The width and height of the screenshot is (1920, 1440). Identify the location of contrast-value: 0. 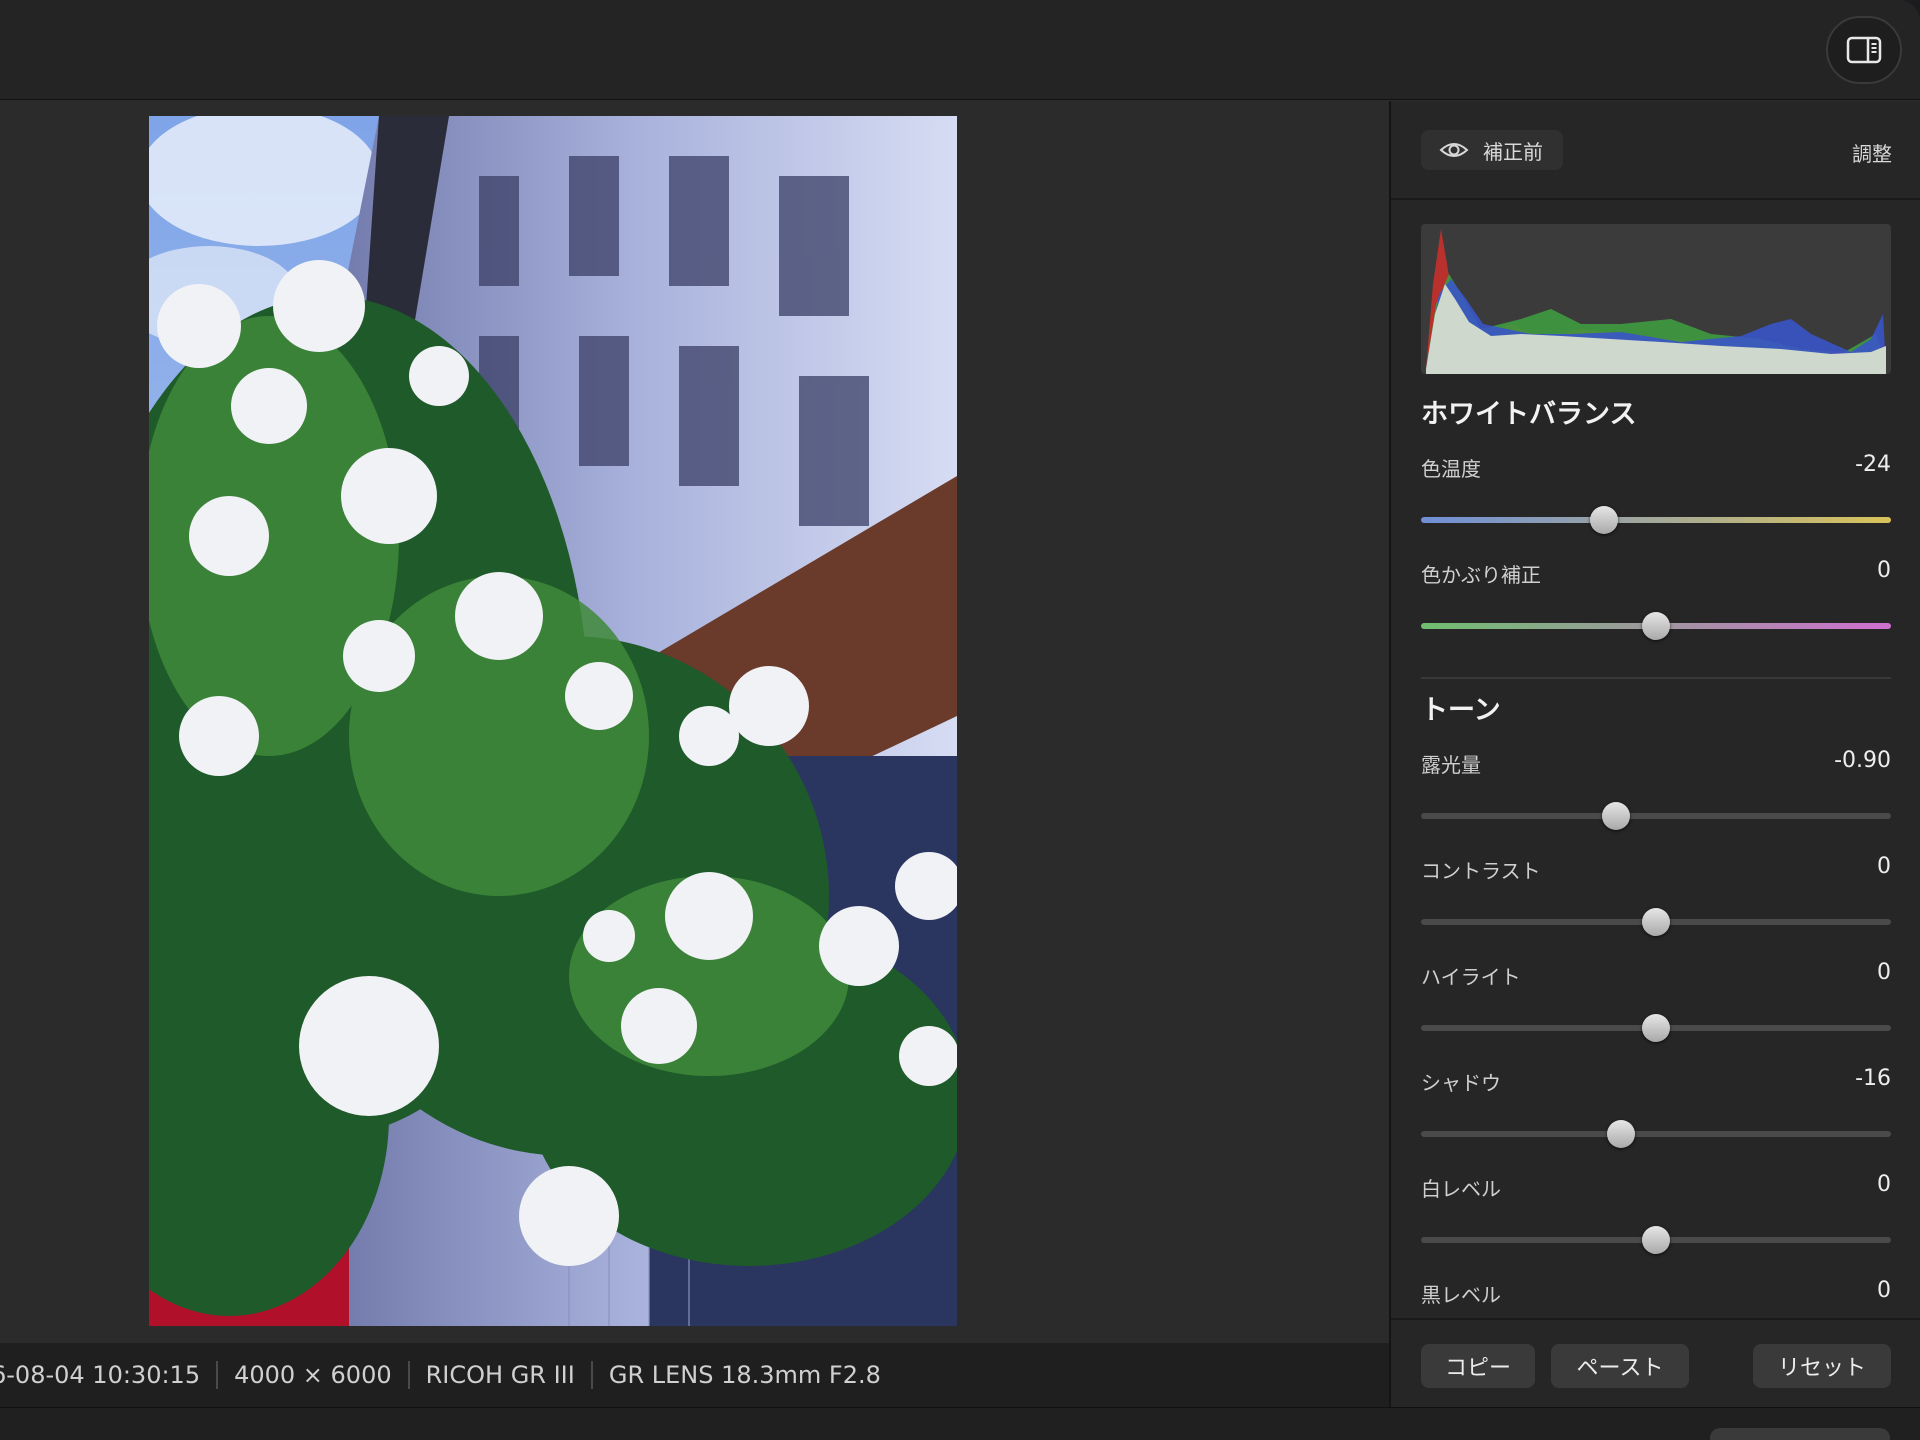
(1884, 866).